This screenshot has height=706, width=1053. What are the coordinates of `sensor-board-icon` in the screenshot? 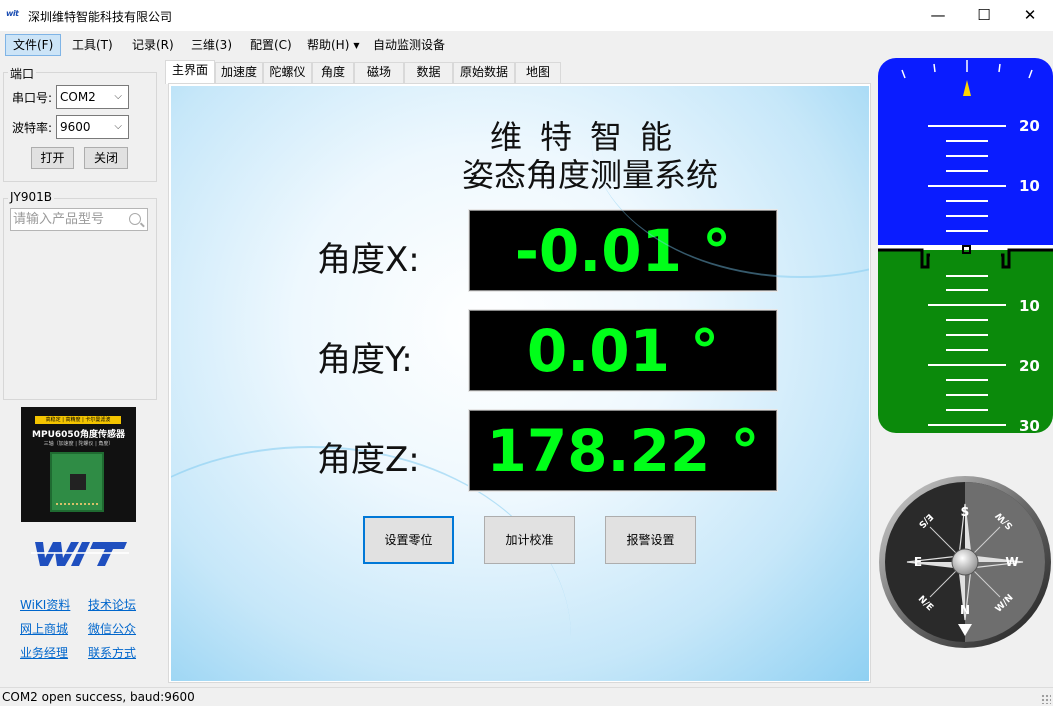 It's located at (77, 482).